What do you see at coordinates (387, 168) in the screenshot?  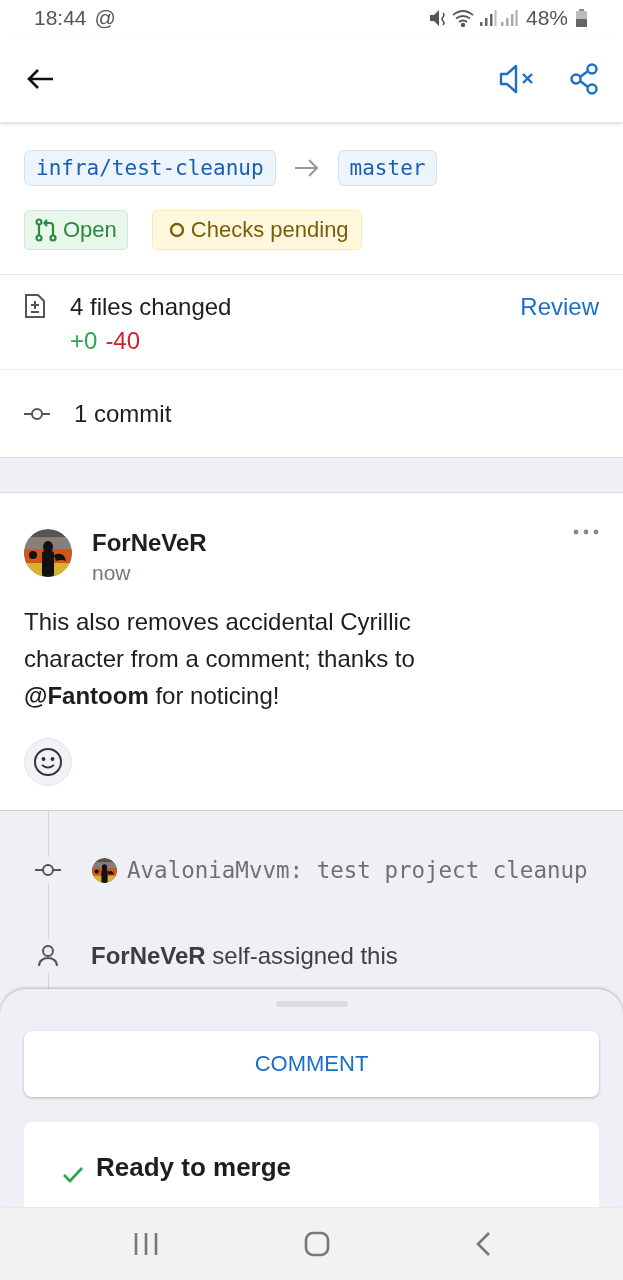 I see `base-branch: master` at bounding box center [387, 168].